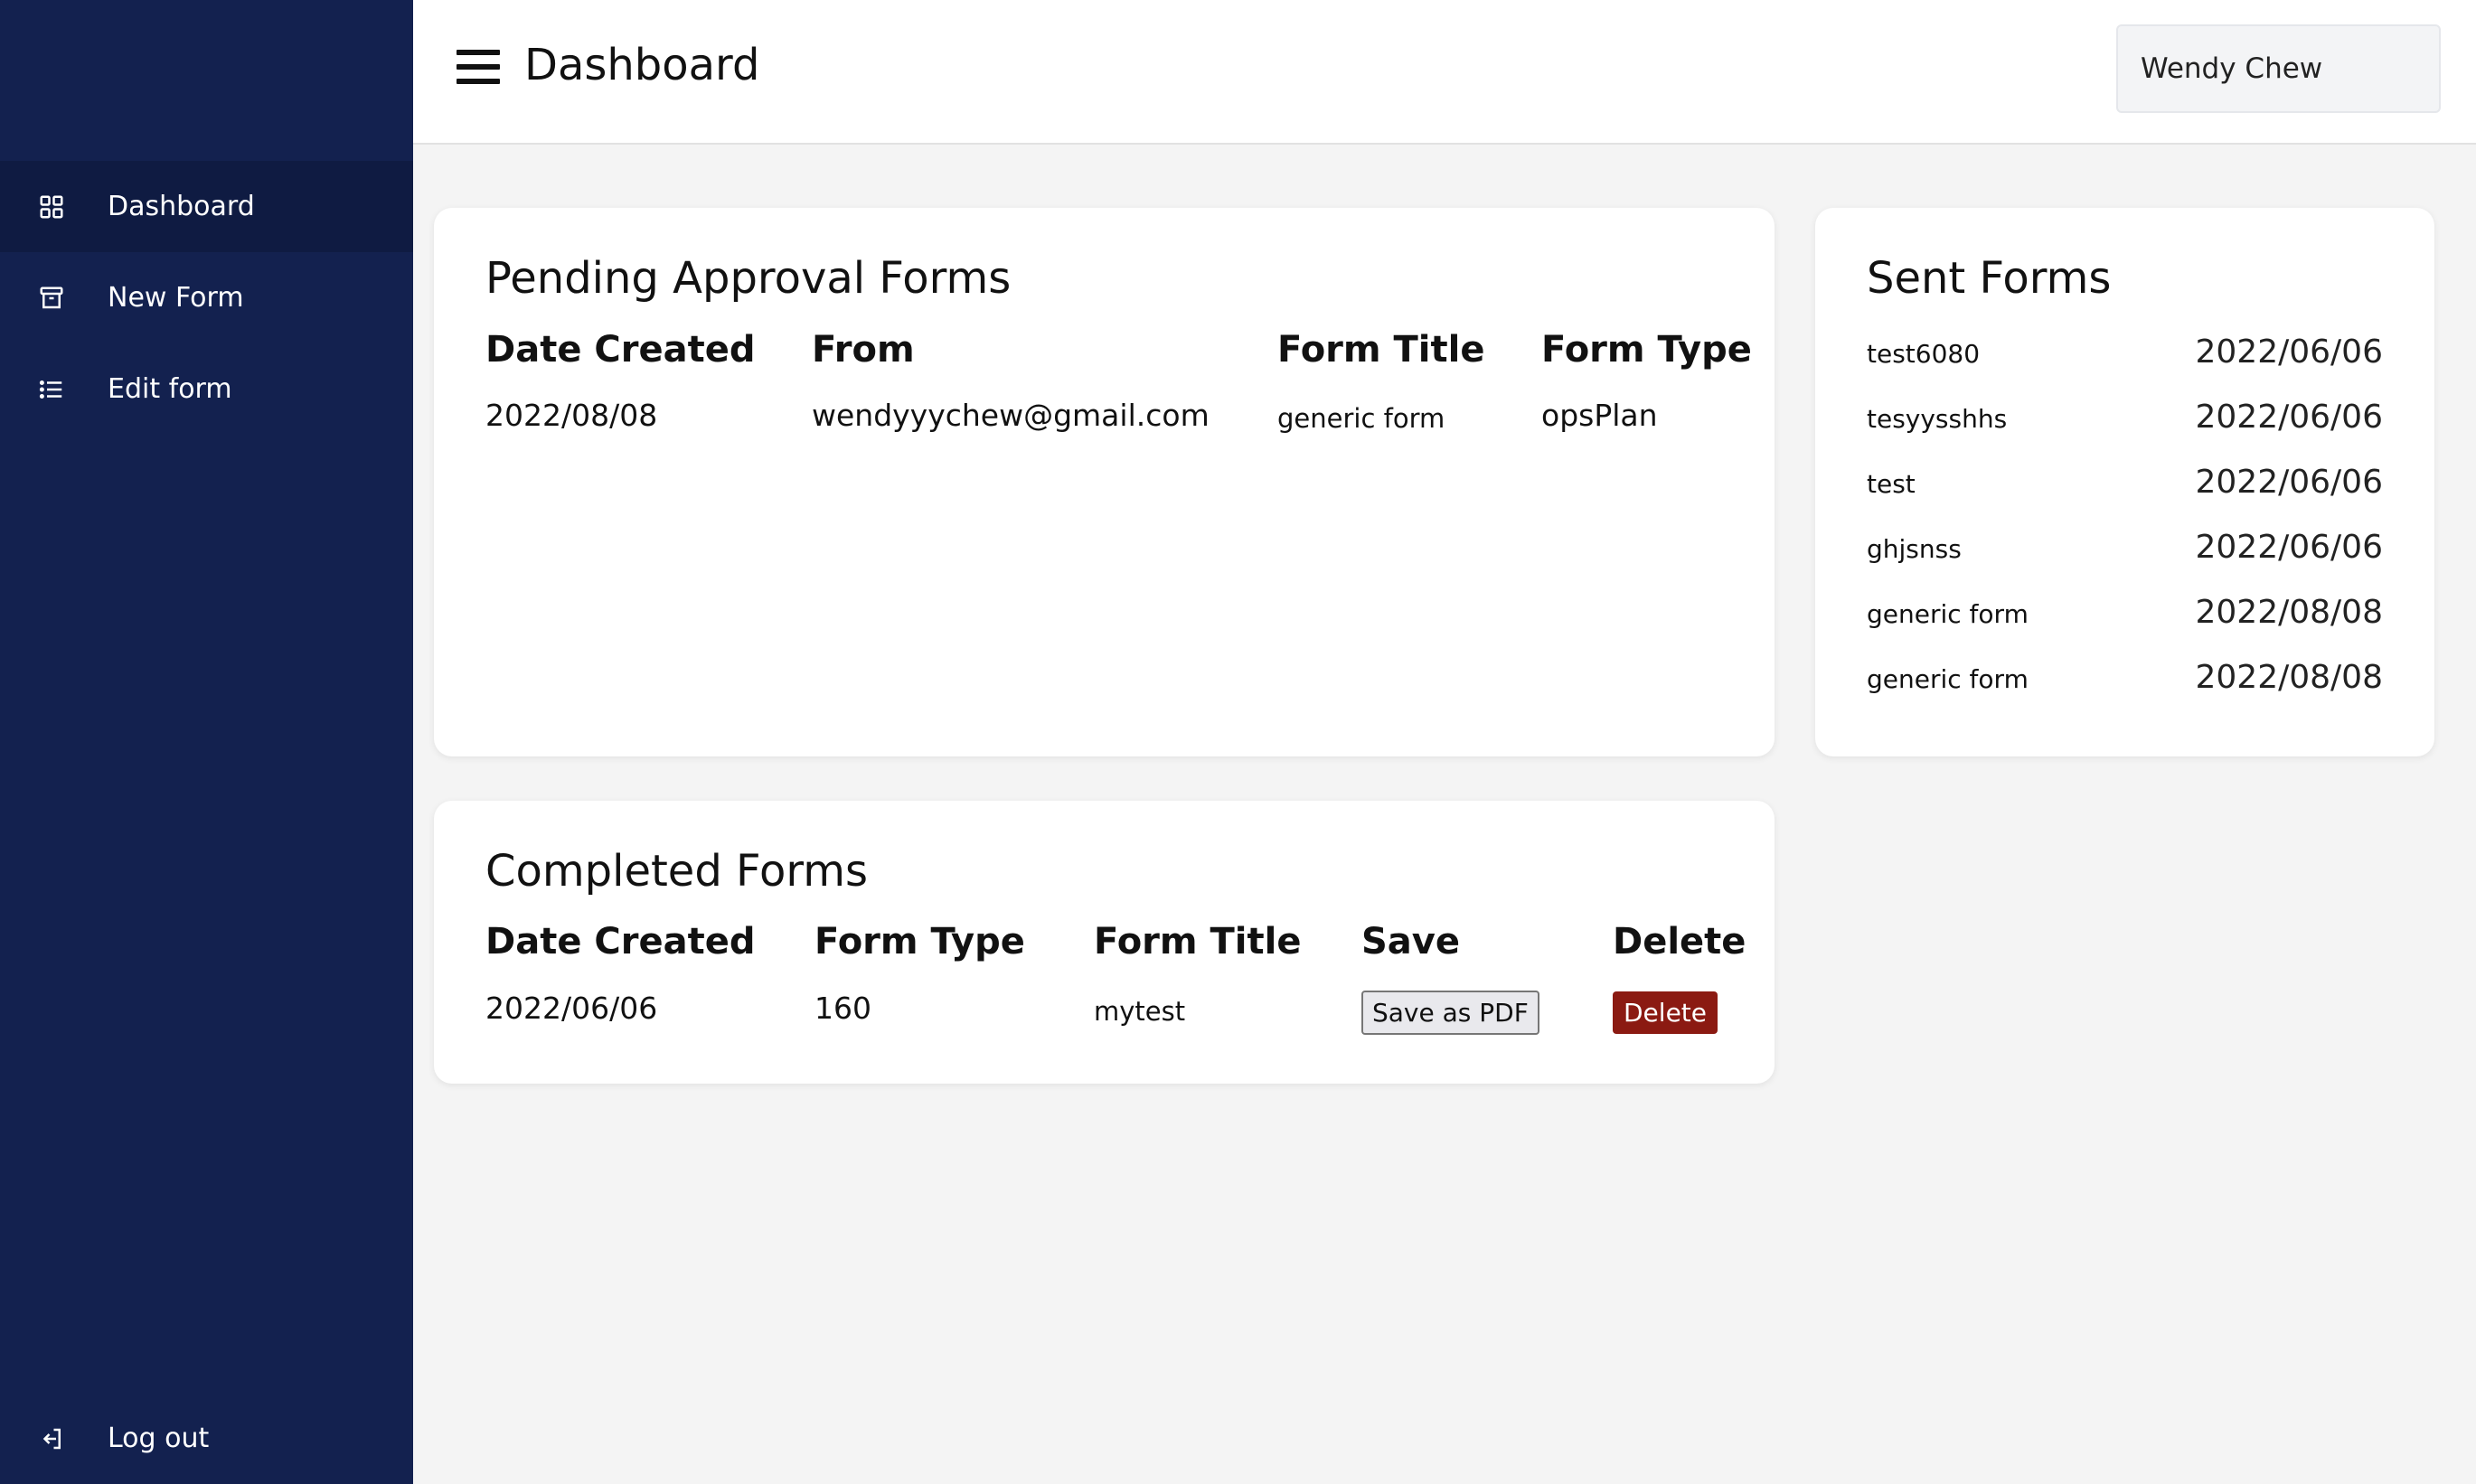  What do you see at coordinates (52, 1439) in the screenshot?
I see `logout-icon` at bounding box center [52, 1439].